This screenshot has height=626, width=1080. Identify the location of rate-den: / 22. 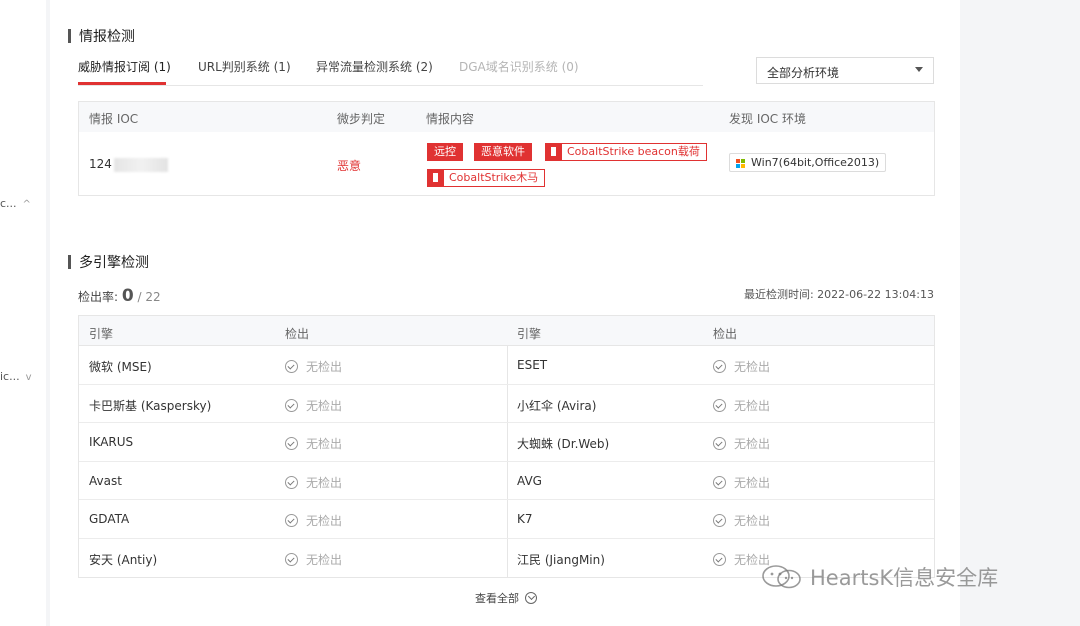
(149, 297).